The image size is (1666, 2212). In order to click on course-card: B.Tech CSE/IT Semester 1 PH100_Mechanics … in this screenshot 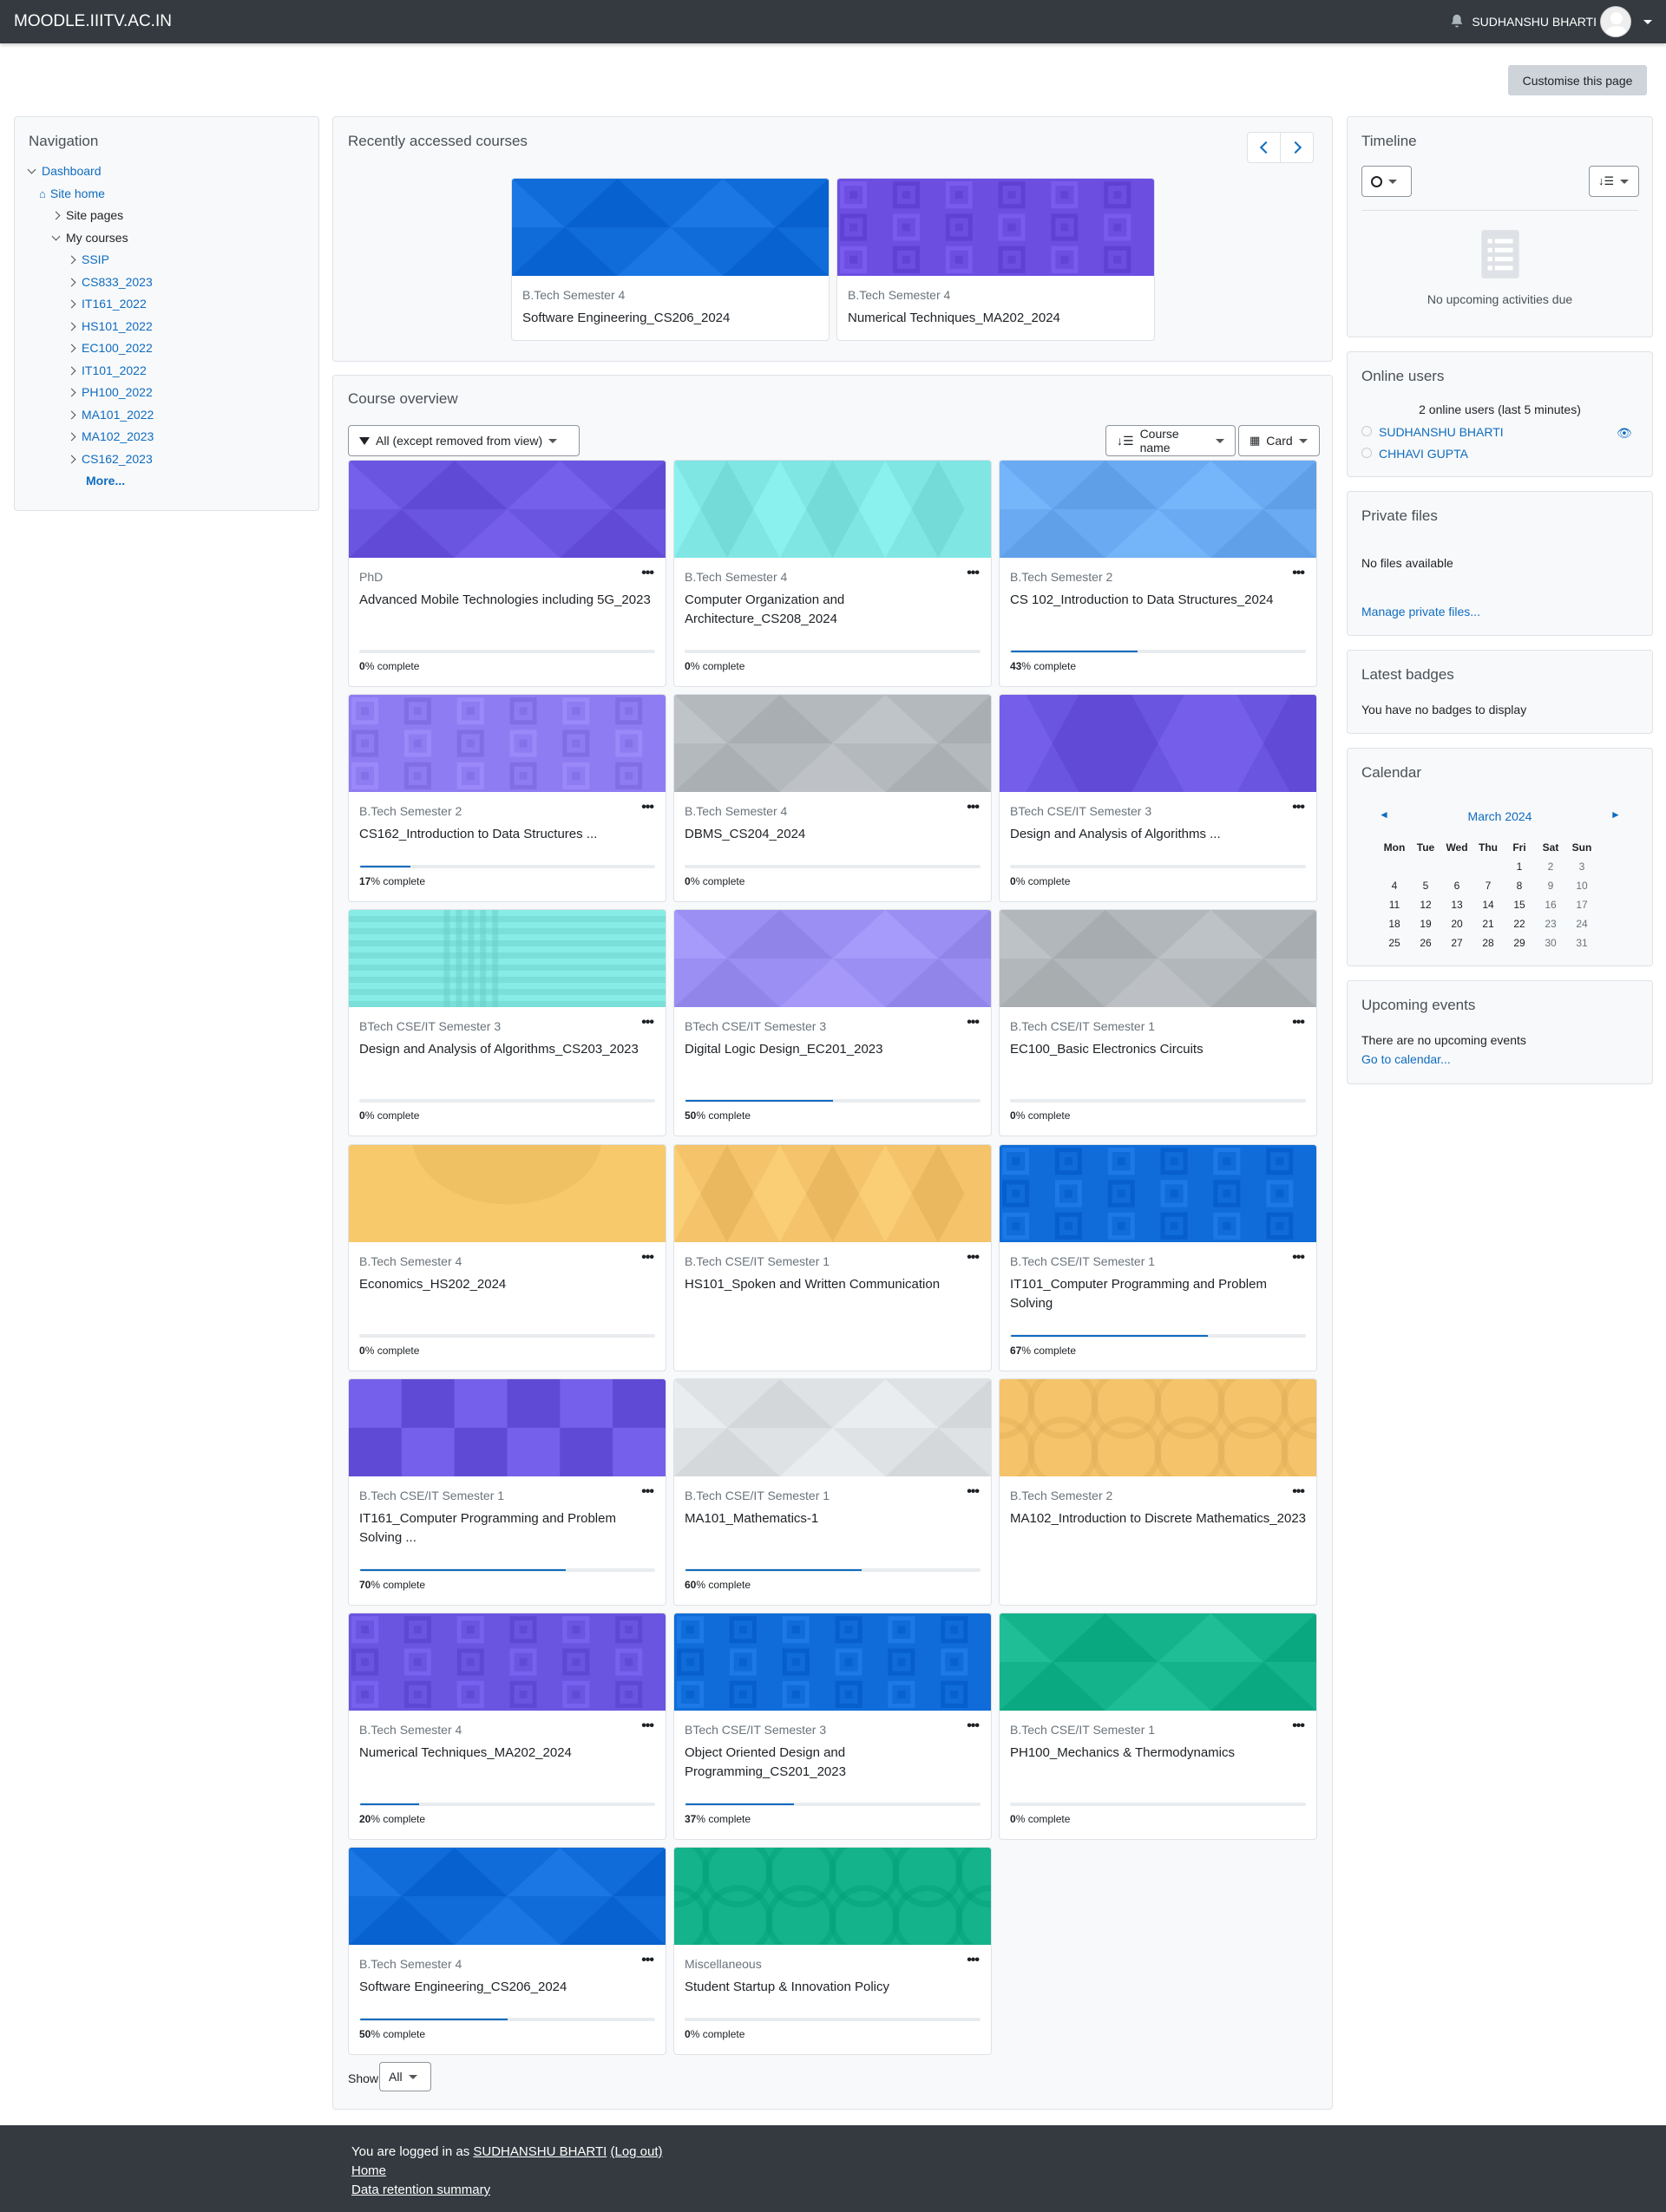, I will do `click(1158, 1726)`.